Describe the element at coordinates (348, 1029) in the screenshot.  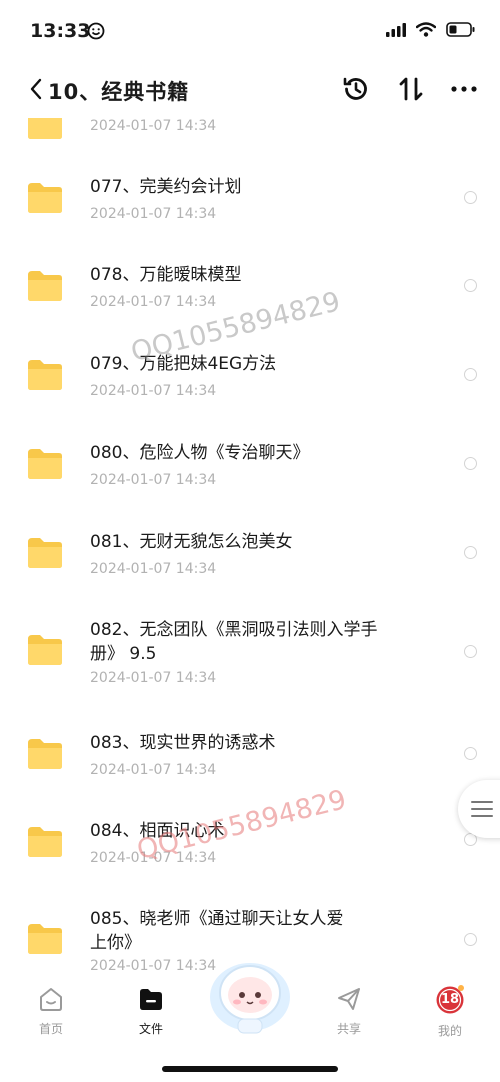
I see `tab-label: 共享` at that location.